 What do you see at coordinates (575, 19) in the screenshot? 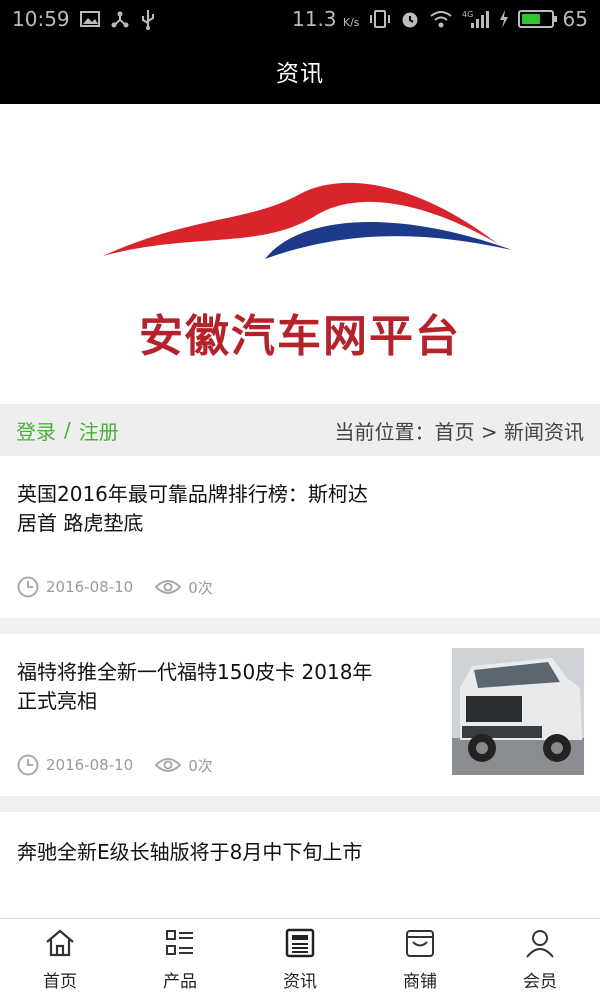
I see `battery-percent: 65` at bounding box center [575, 19].